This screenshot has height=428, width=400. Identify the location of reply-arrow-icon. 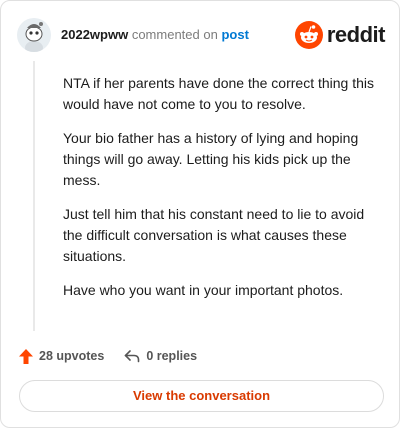
(132, 356).